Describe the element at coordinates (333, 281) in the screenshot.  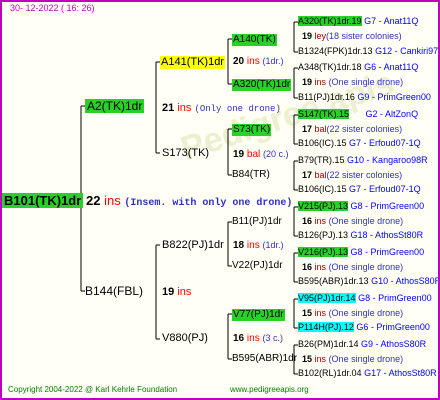
I see `gen4-sire: B595(ABR)1dr.13` at that location.